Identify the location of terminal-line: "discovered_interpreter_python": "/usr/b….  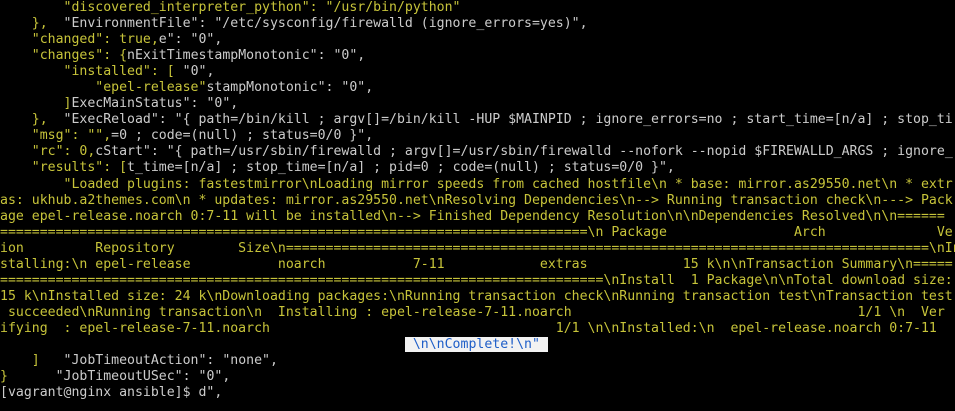
(477, 8).